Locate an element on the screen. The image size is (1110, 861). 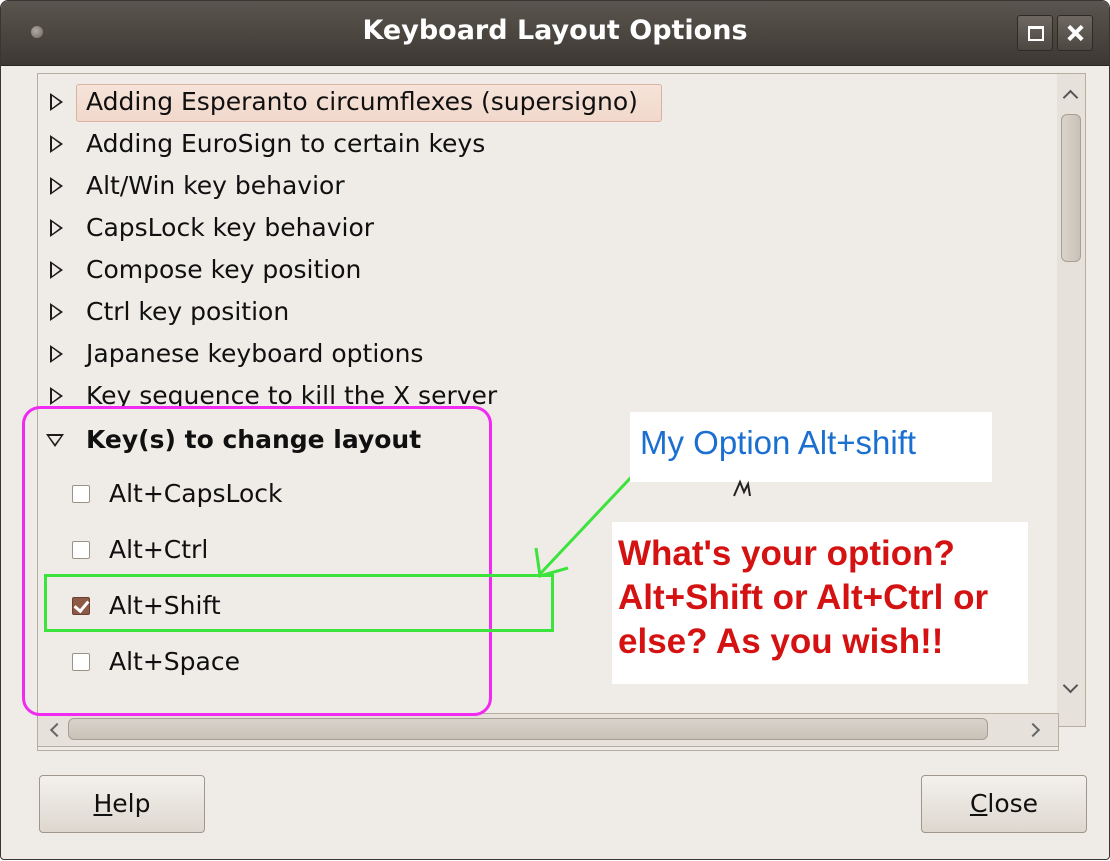
tree-item-label: Alt/Win key behavior is located at coordinates (215, 185).